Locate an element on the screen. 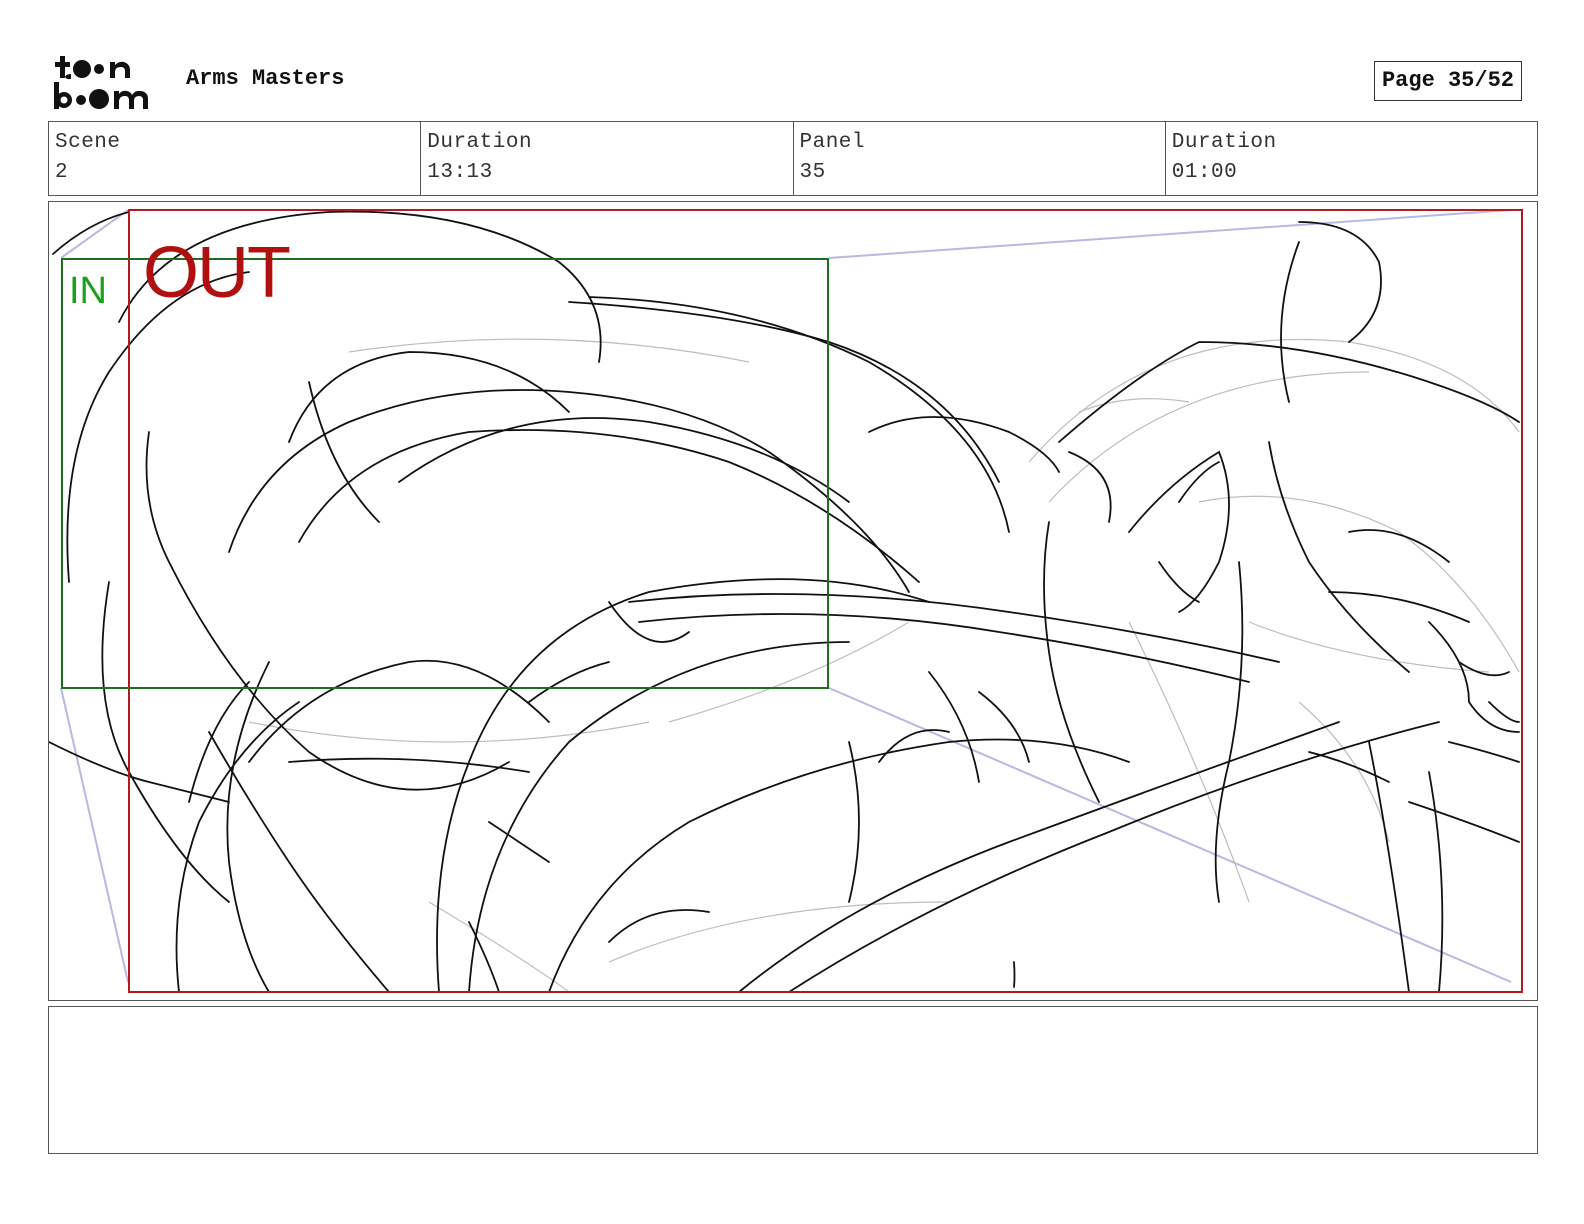  page-indicator: Page 35/52 is located at coordinates (1447, 81).